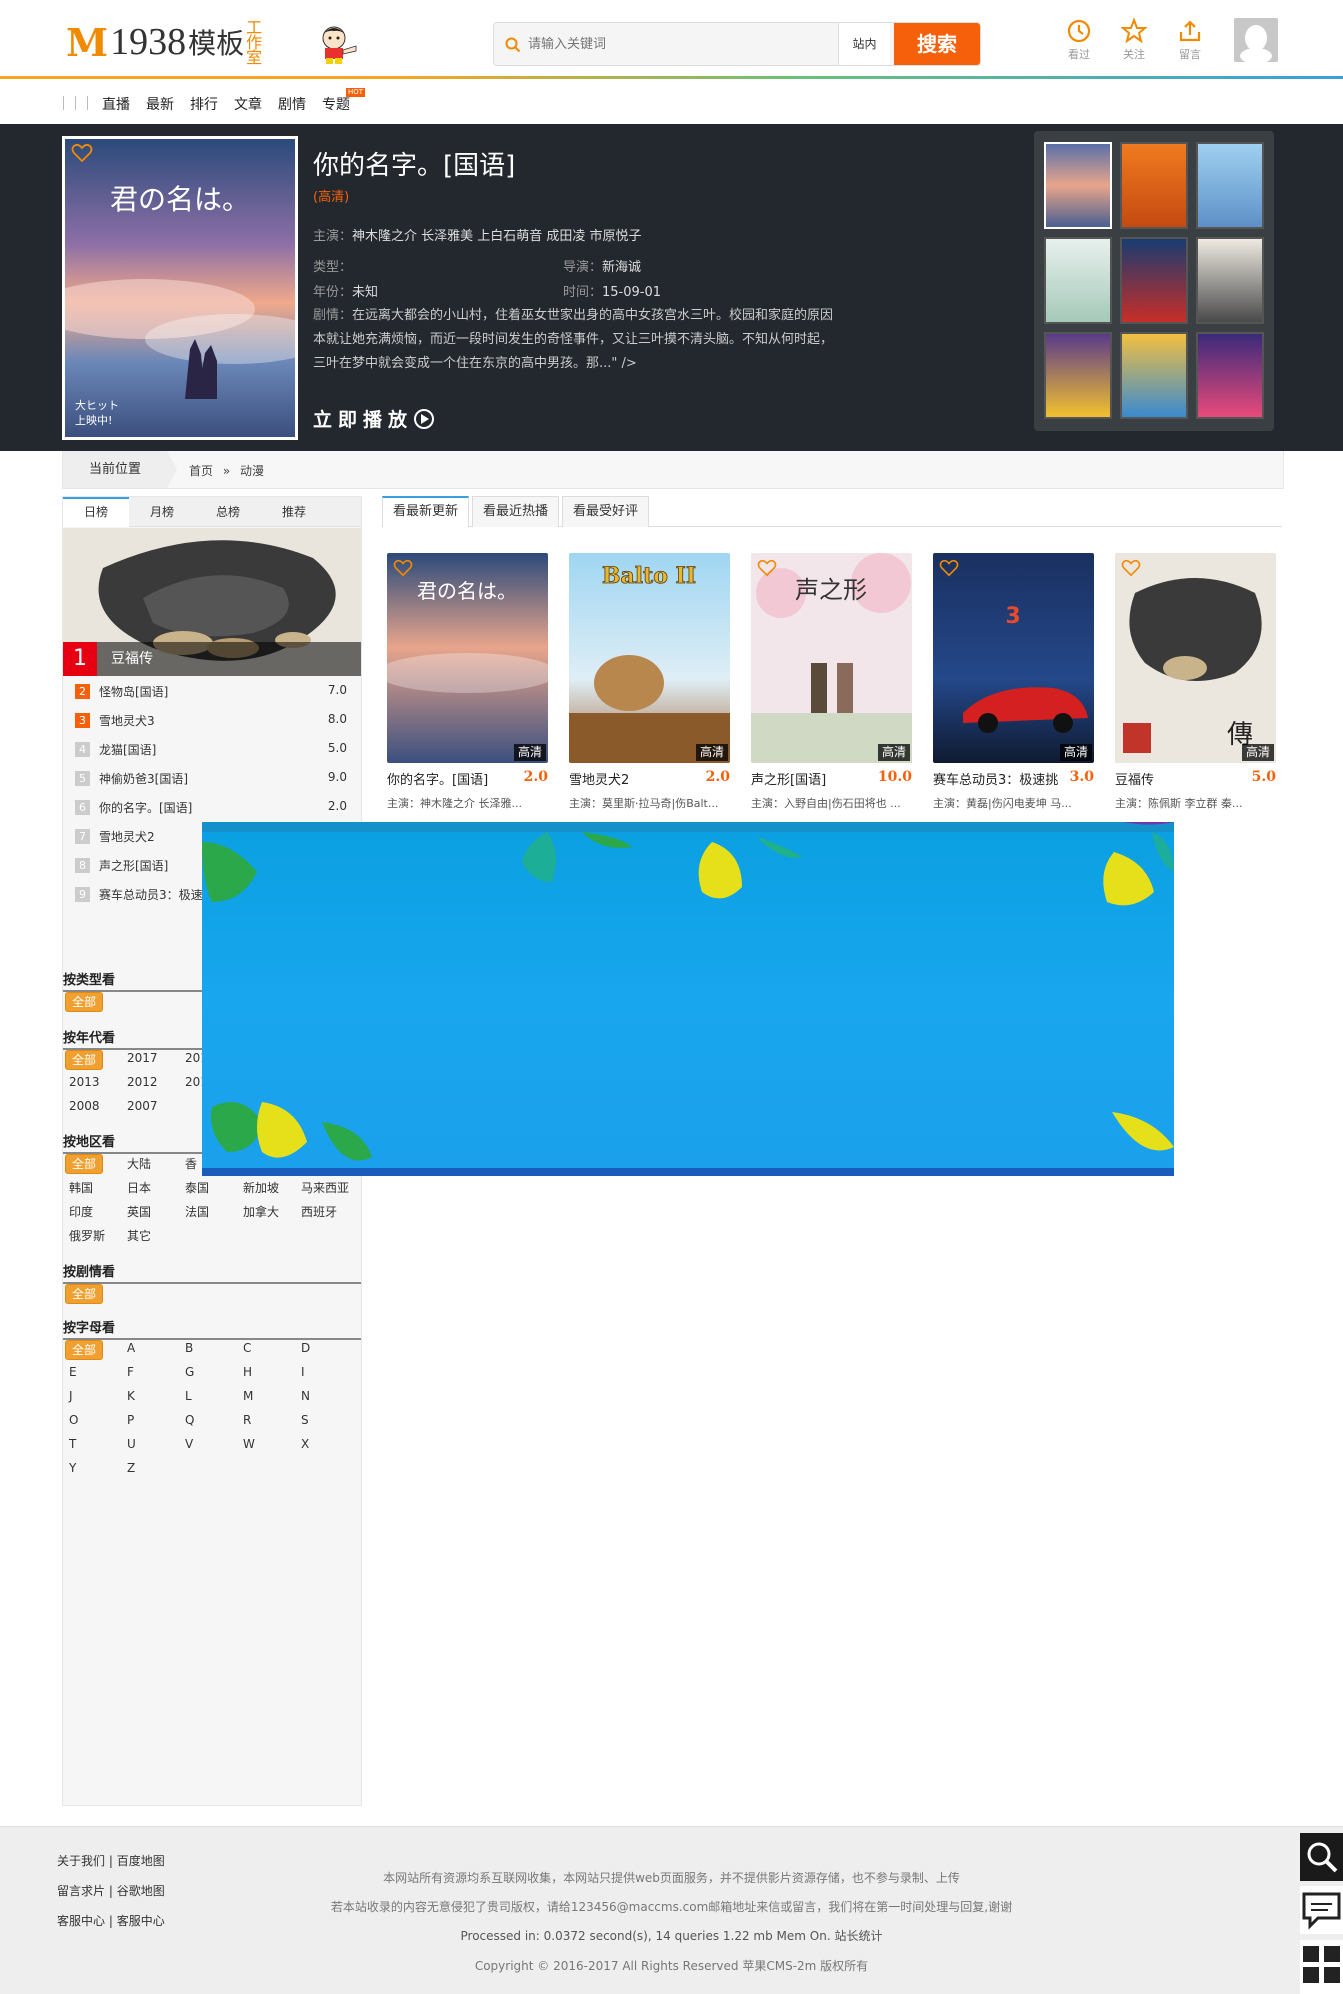  Describe the element at coordinates (1078, 375) in the screenshot. I see `thumb-despicable` at that location.